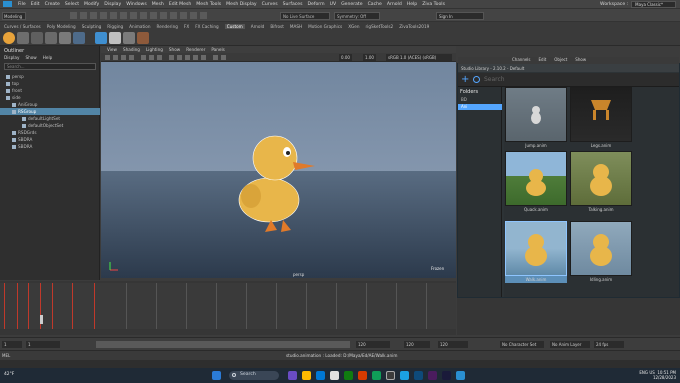  What do you see at coordinates (394, 4) in the screenshot?
I see `menu-arnold: Arnold` at bounding box center [394, 4].